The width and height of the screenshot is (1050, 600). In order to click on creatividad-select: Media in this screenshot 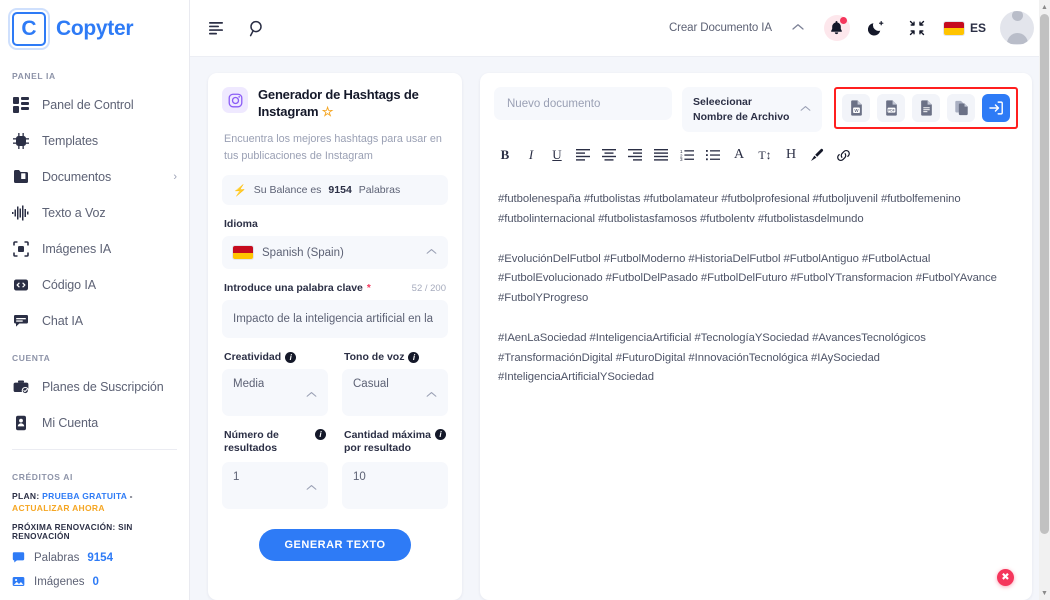, I will do `click(275, 393)`.